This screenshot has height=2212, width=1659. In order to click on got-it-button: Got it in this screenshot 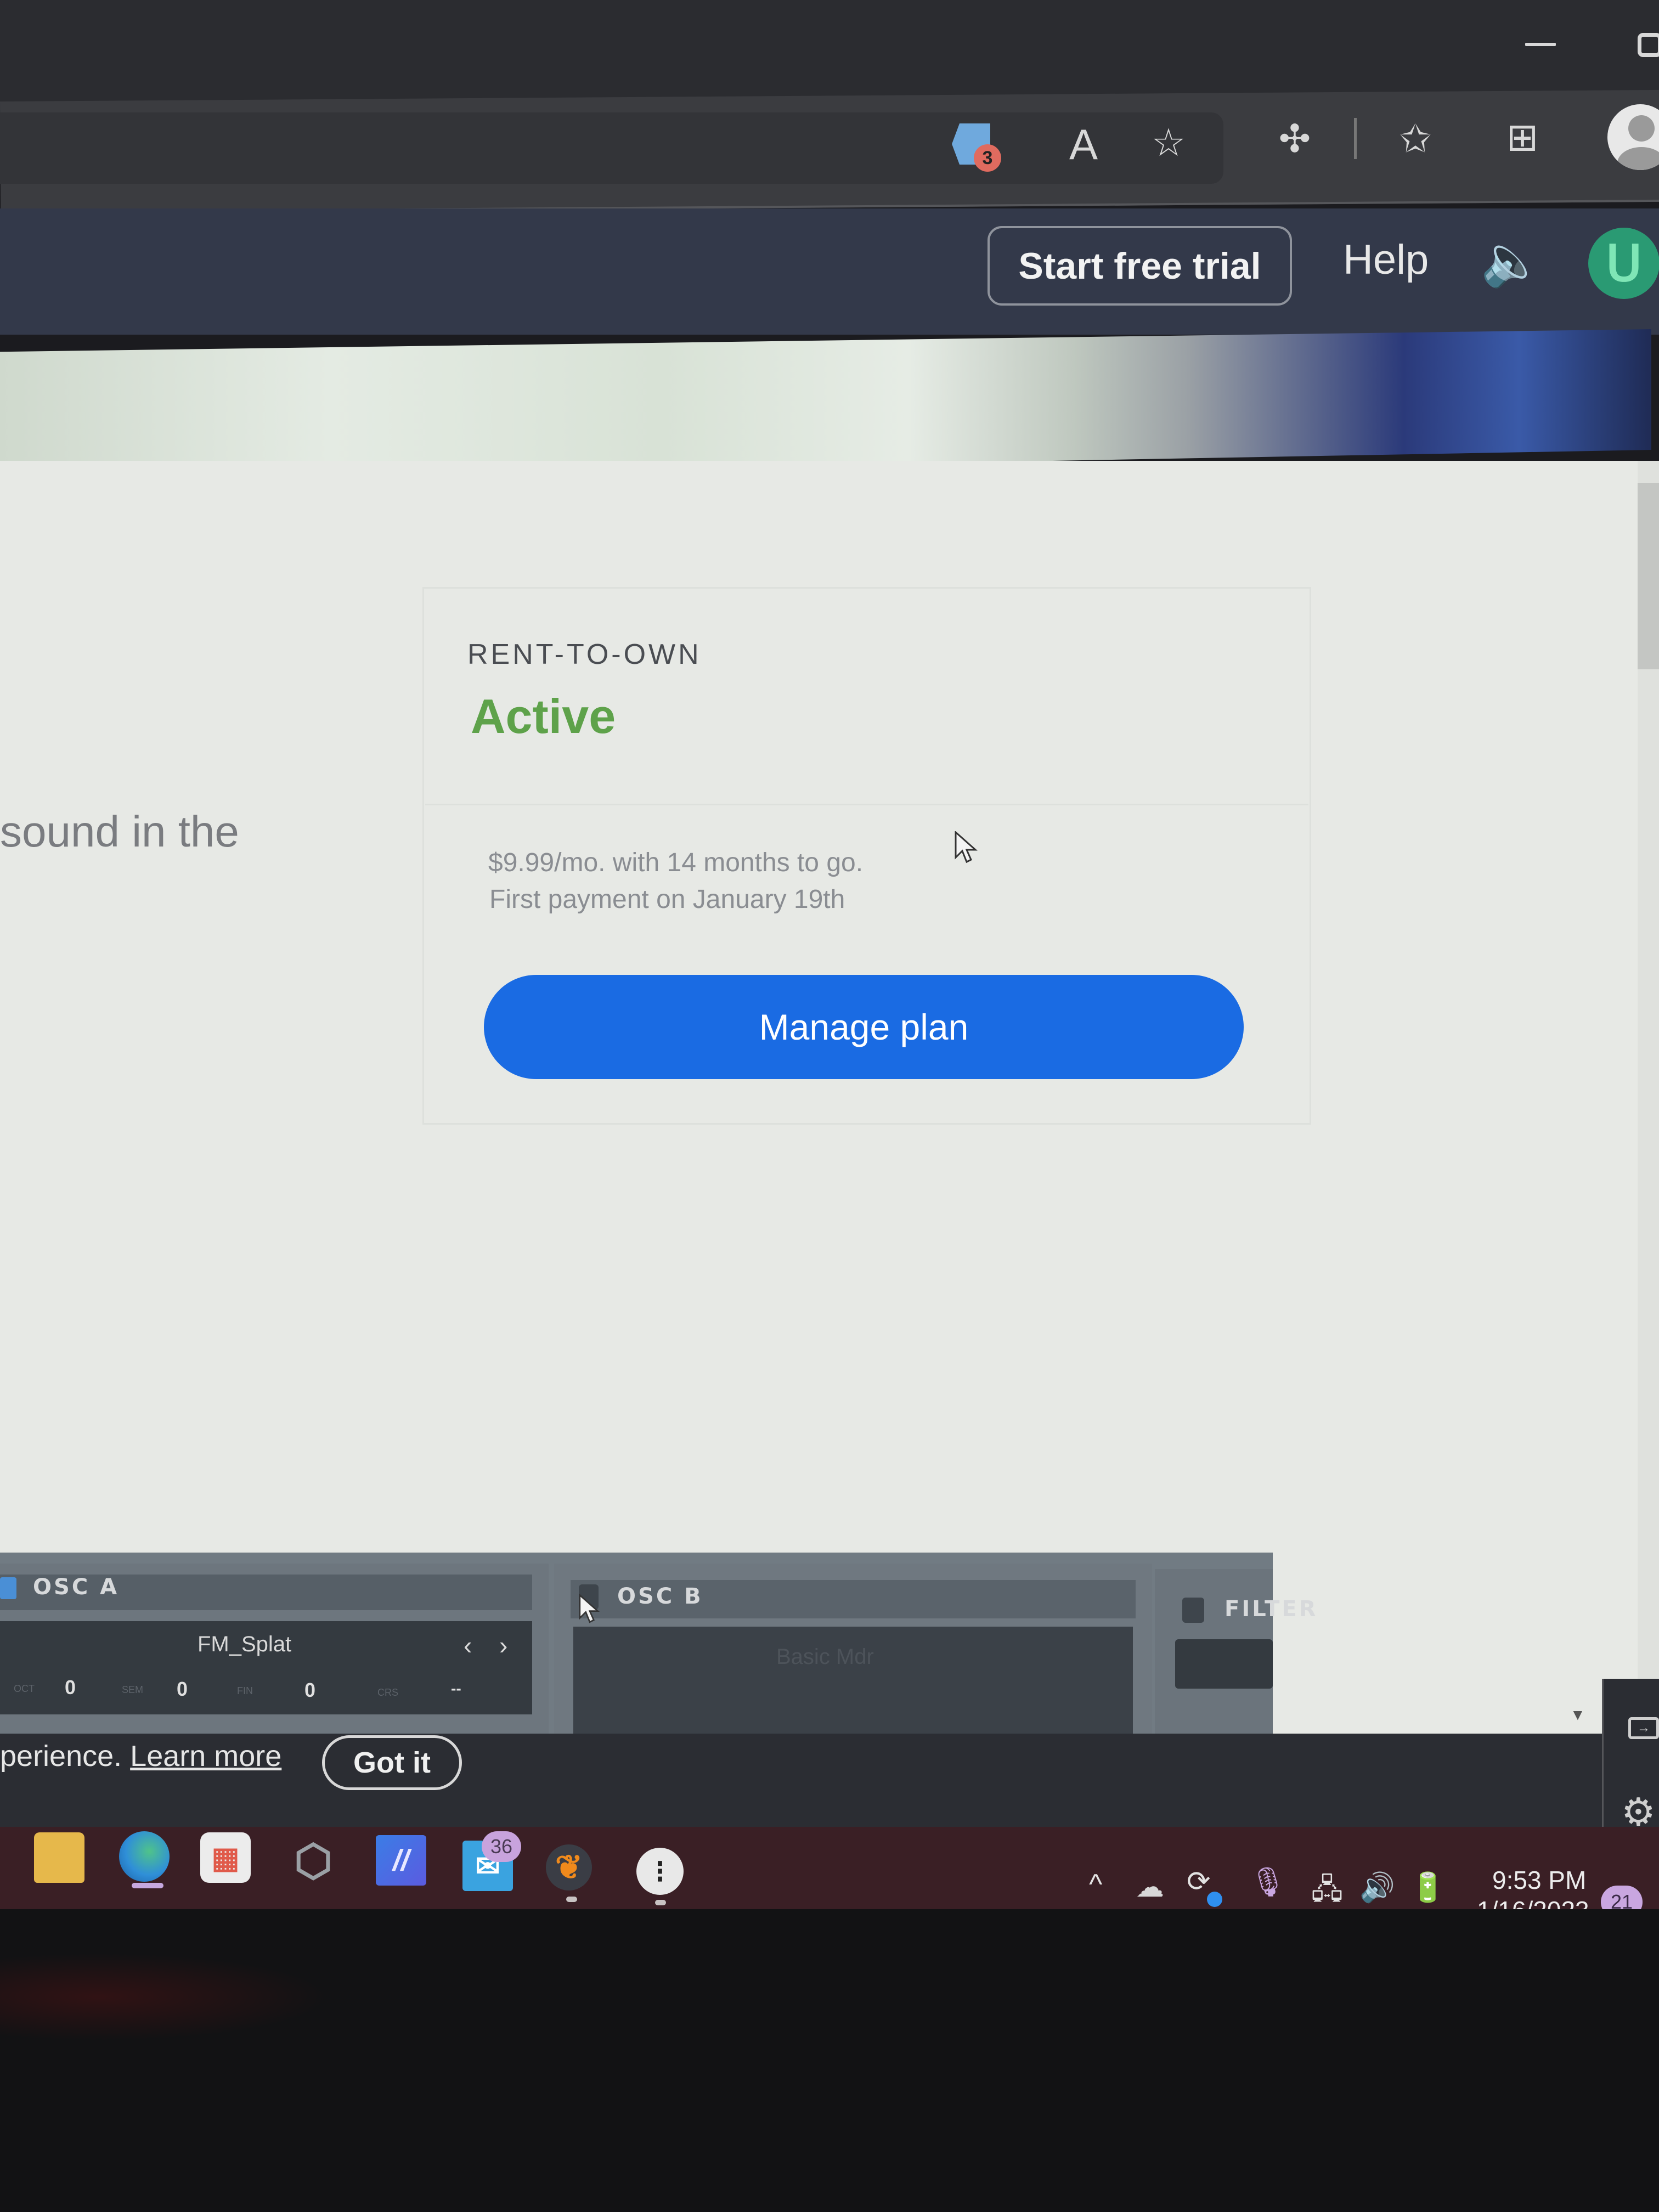, I will do `click(392, 1762)`.